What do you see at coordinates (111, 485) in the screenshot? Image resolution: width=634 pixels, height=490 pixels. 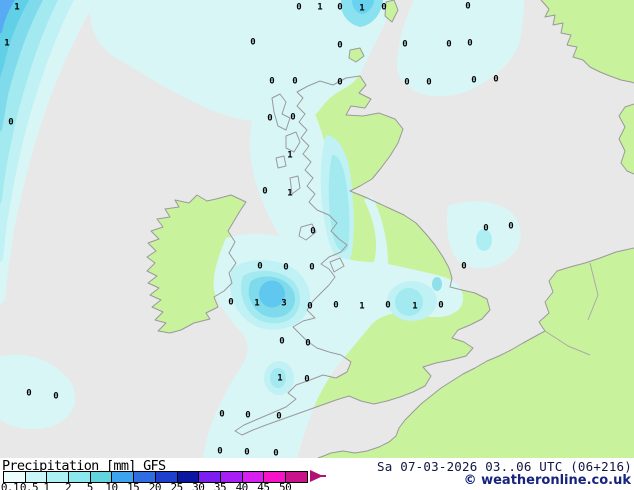 I see `colorbar-tick-label: 10` at bounding box center [111, 485].